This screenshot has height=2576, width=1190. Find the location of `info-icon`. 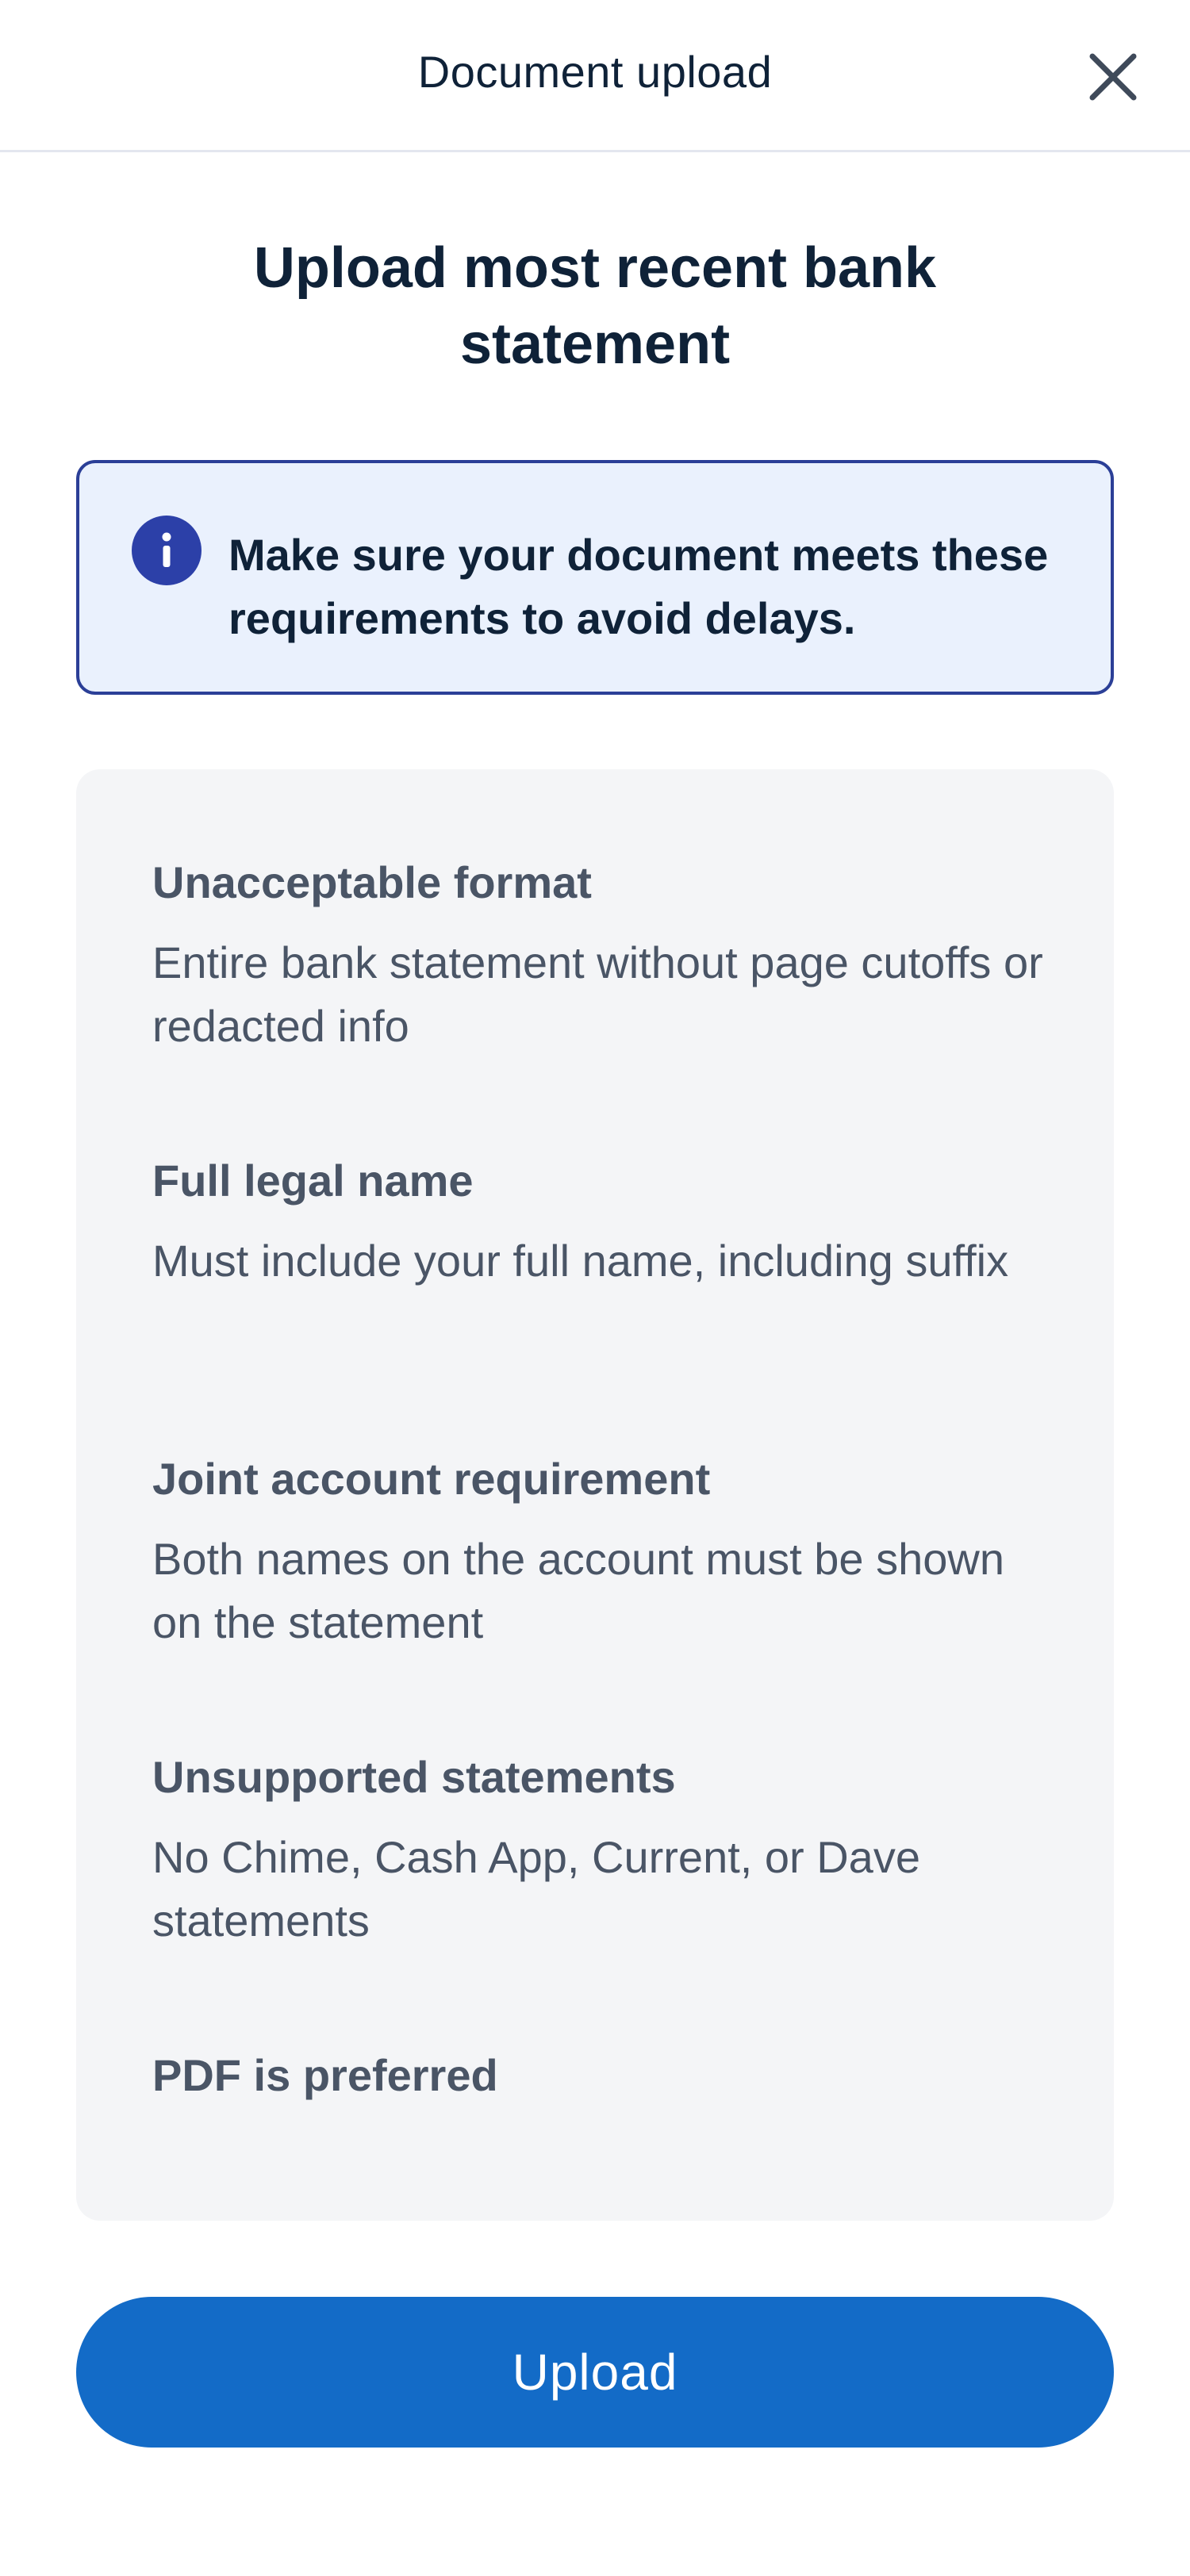

info-icon is located at coordinates (167, 551).